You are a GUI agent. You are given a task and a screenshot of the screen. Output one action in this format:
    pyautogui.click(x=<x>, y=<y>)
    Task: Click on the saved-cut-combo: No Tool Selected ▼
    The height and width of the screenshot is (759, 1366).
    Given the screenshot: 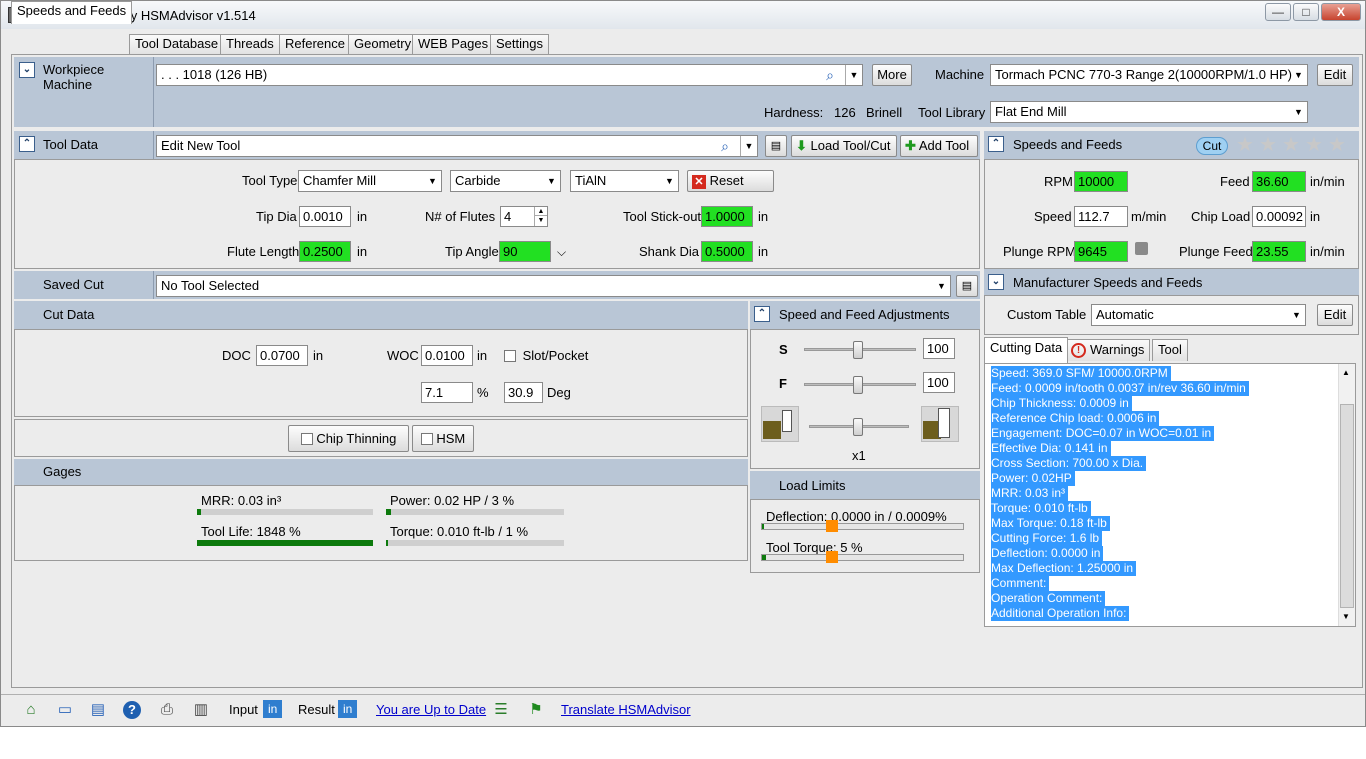 What is the action you would take?
    pyautogui.click(x=553, y=286)
    